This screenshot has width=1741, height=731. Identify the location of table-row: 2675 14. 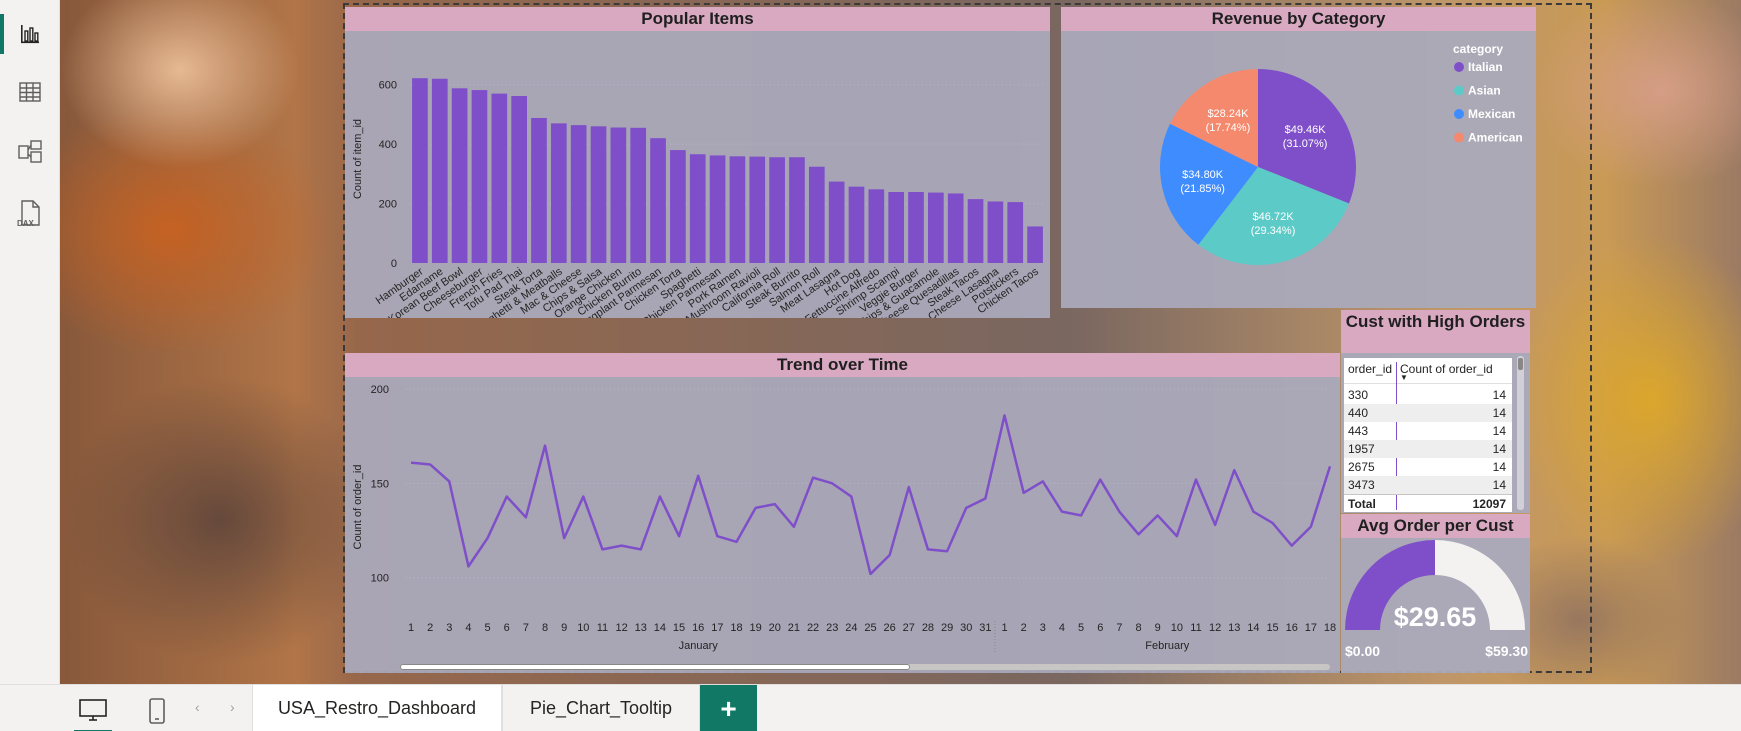
(1428, 467).